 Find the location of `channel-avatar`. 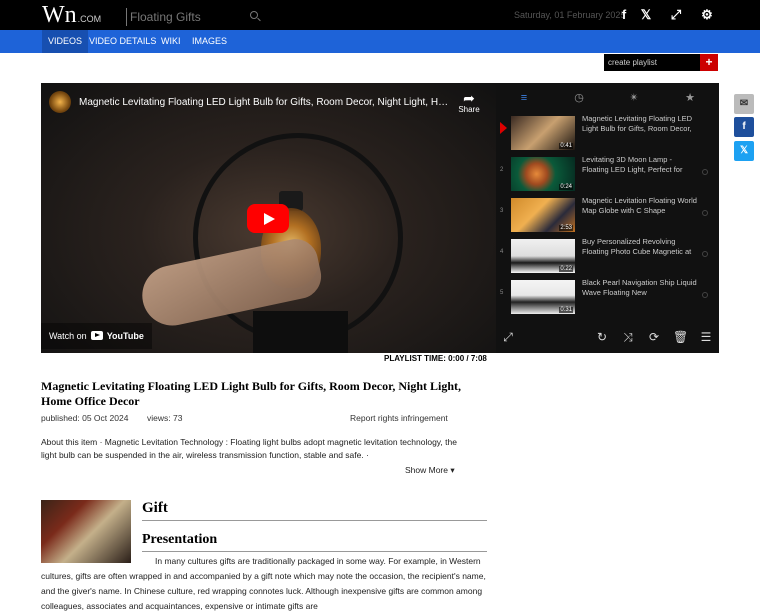

channel-avatar is located at coordinates (60, 102).